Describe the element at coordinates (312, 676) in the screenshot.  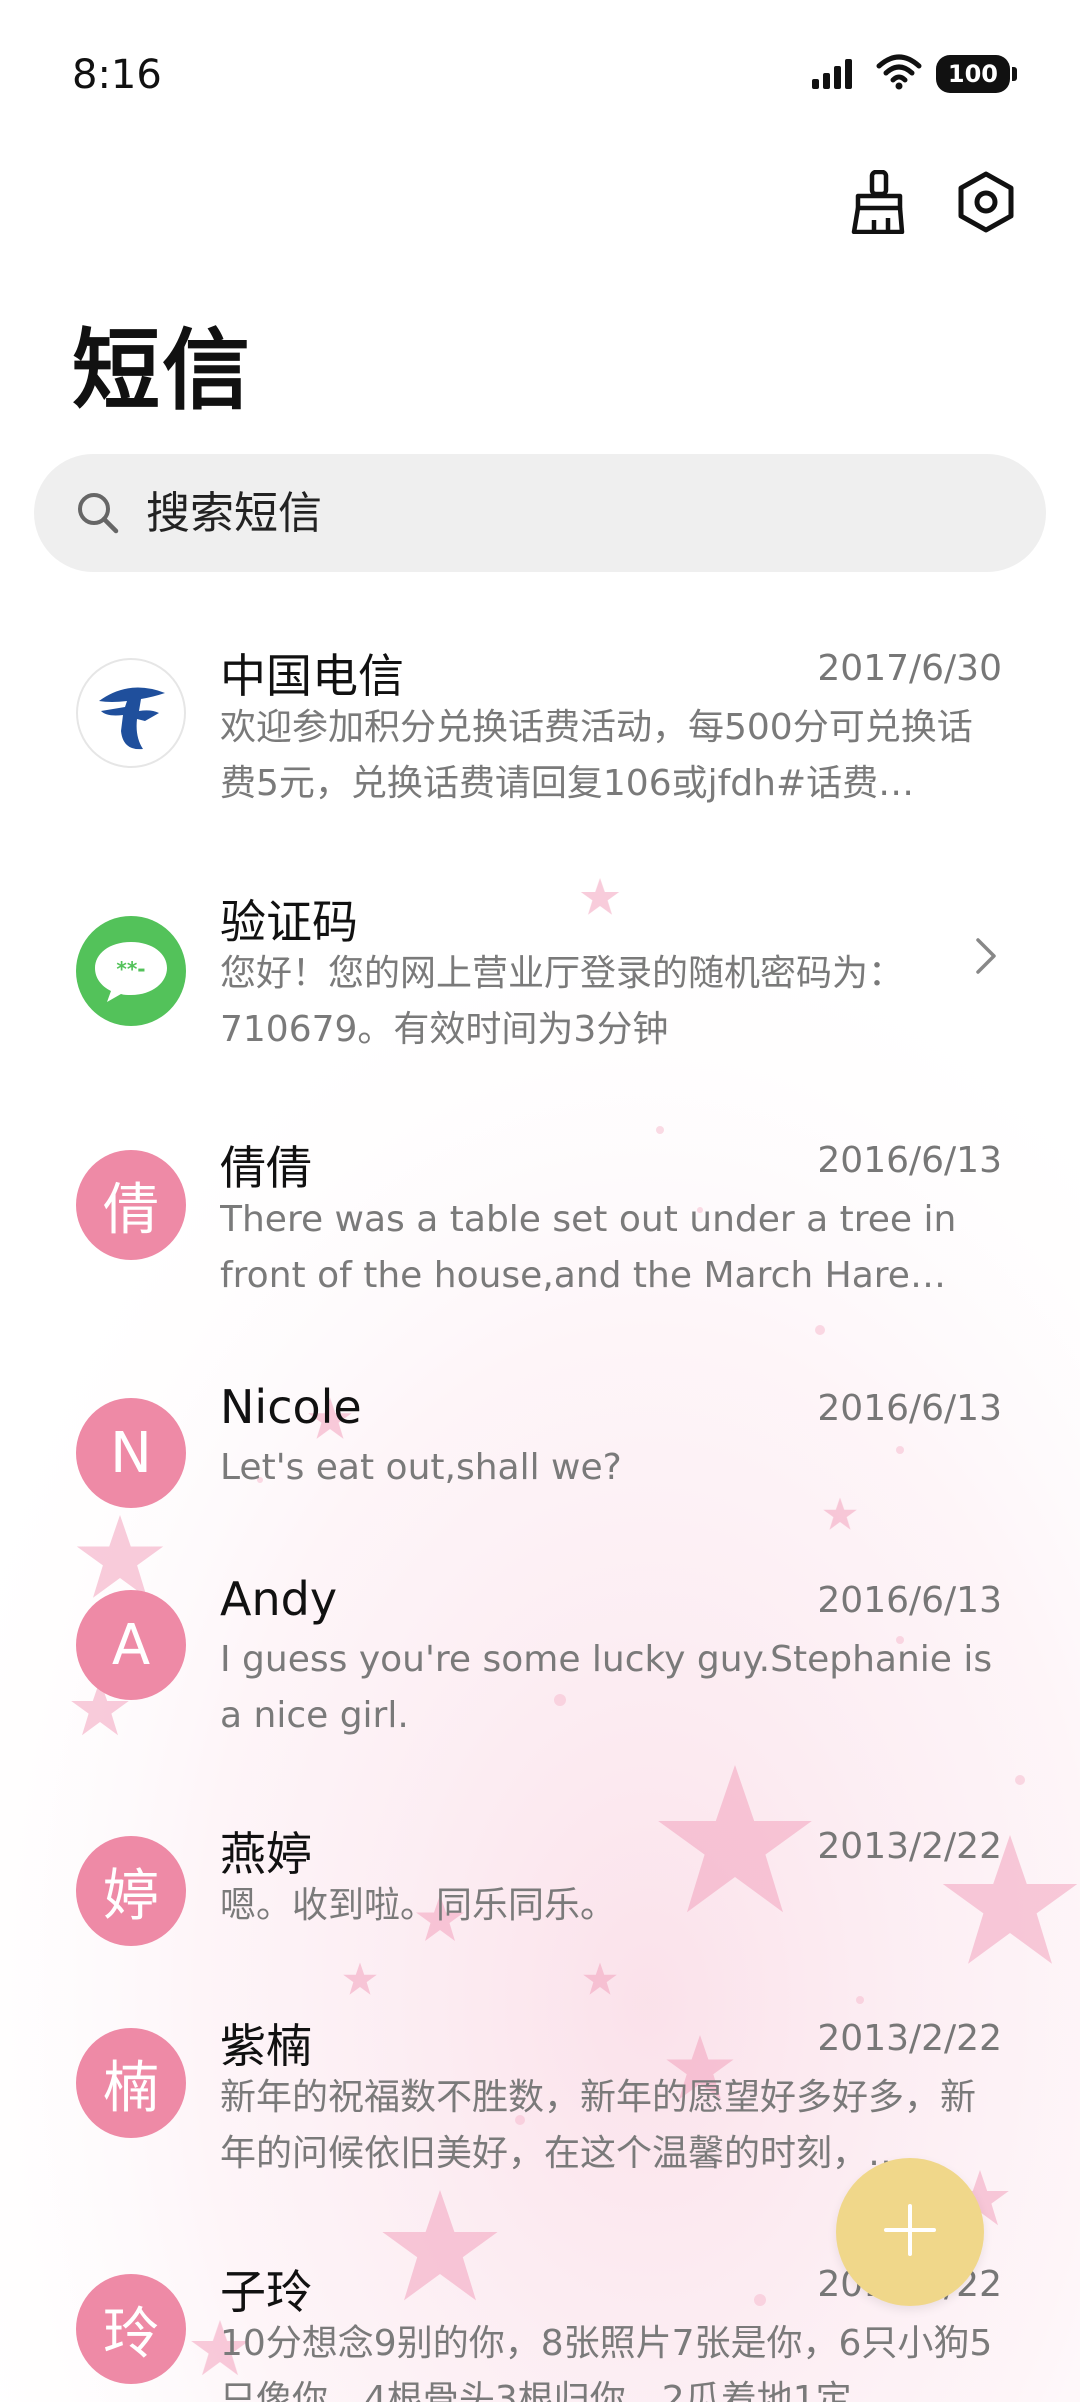
I see `contact-name: 中国电信` at that location.